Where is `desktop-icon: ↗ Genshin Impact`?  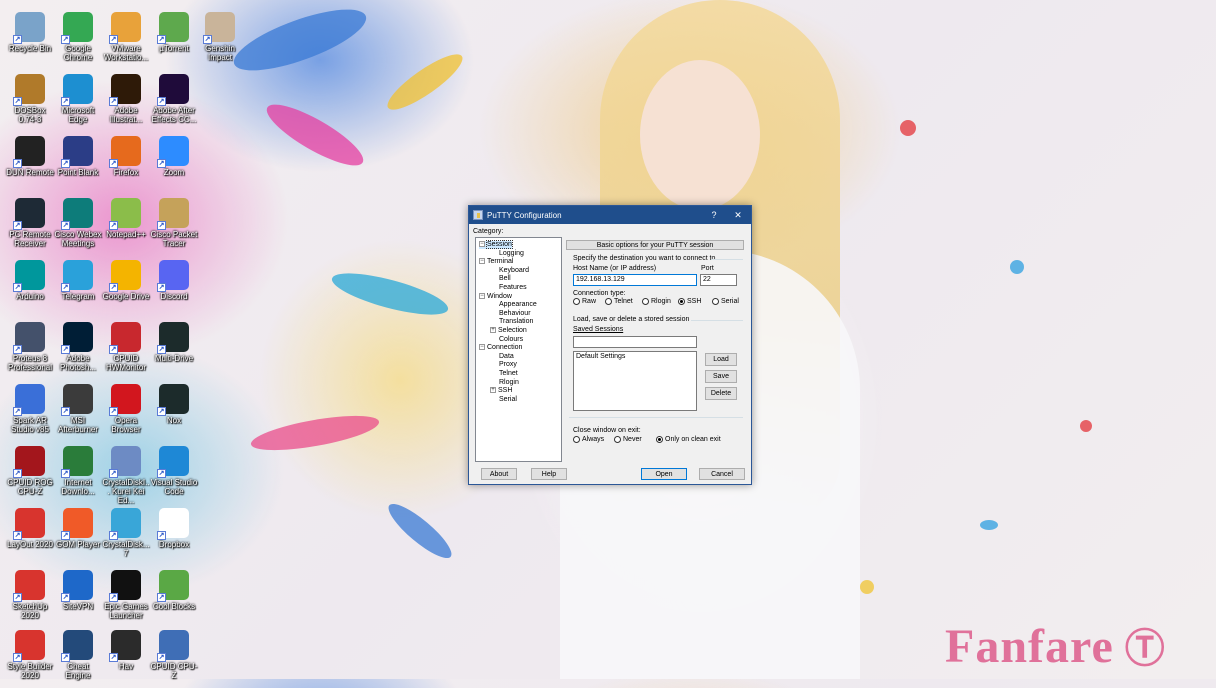
desktop-icon: ↗ Genshin Impact is located at coordinates (220, 40).